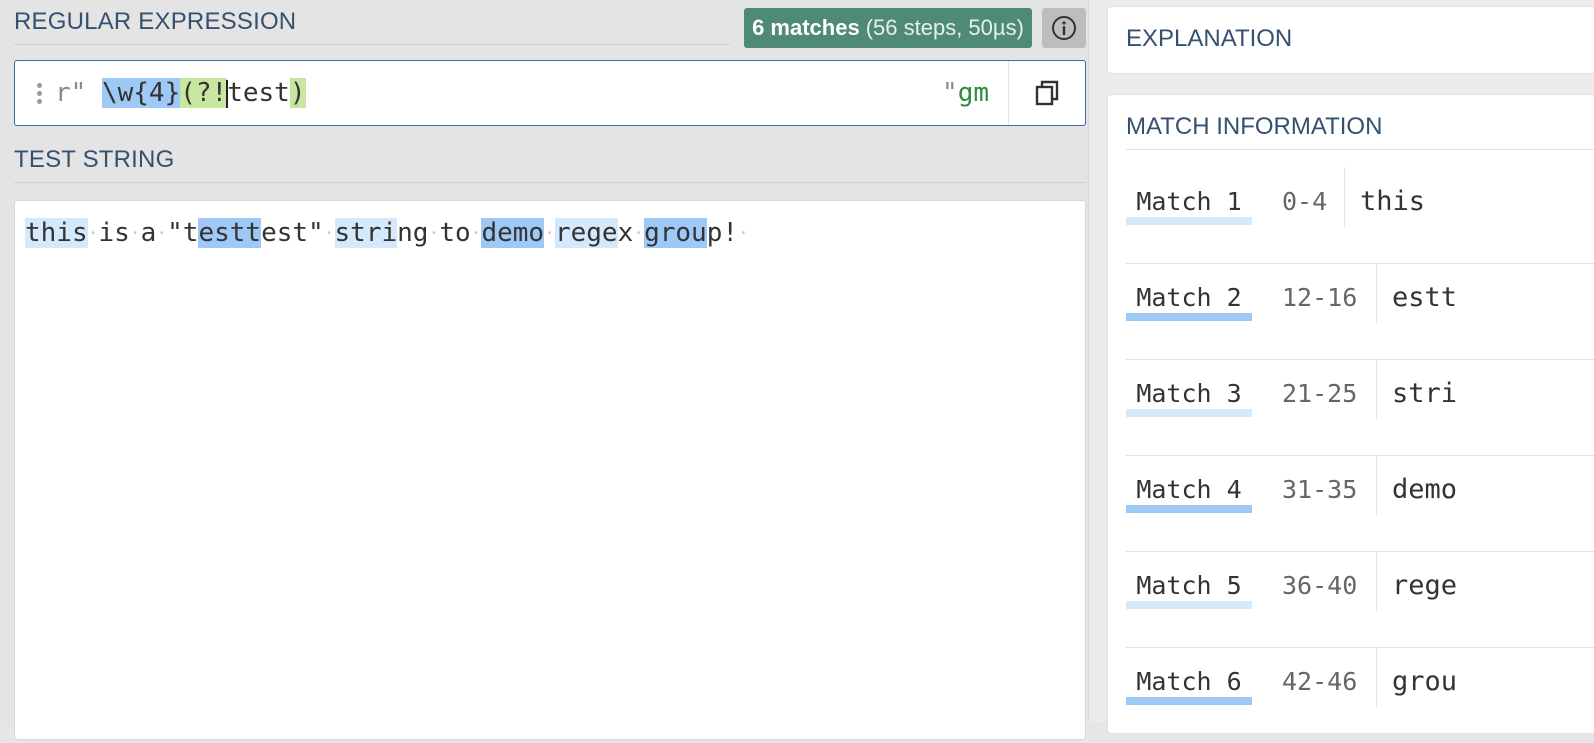 The height and width of the screenshot is (743, 1594). I want to click on match-highlight: demo, so click(513, 233).